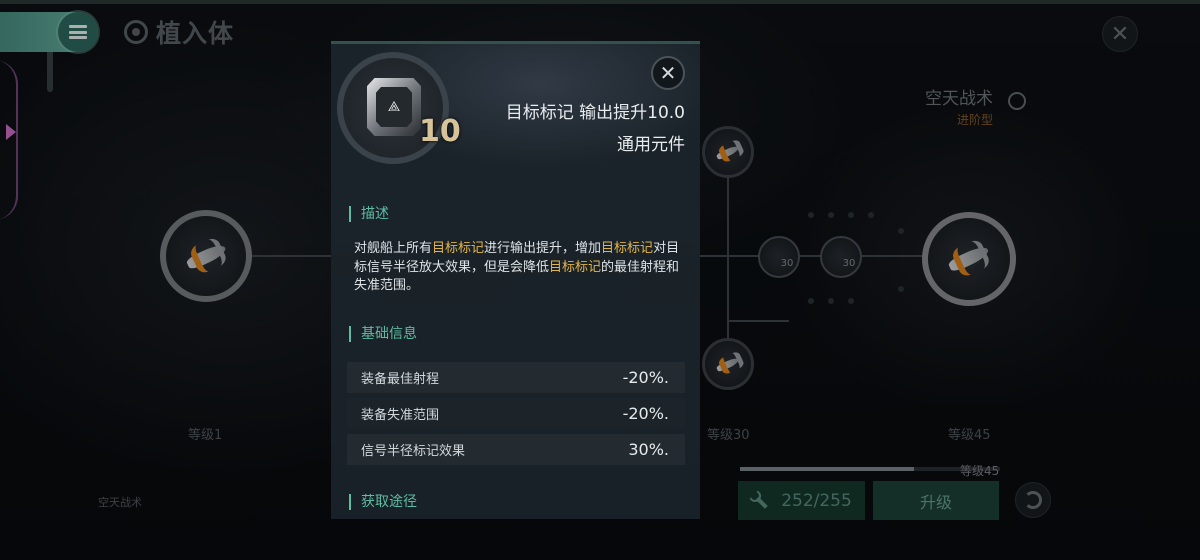 Image resolution: width=1200 pixels, height=560 pixels. Describe the element at coordinates (516, 413) in the screenshot. I see `stat-row: 装备失准范围 -20%.` at that location.